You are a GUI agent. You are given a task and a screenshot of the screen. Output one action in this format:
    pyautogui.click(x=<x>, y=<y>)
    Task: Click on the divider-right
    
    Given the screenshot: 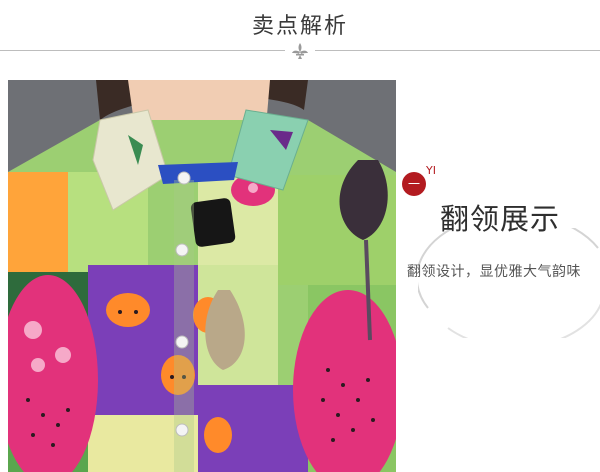 What is the action you would take?
    pyautogui.click(x=457, y=50)
    